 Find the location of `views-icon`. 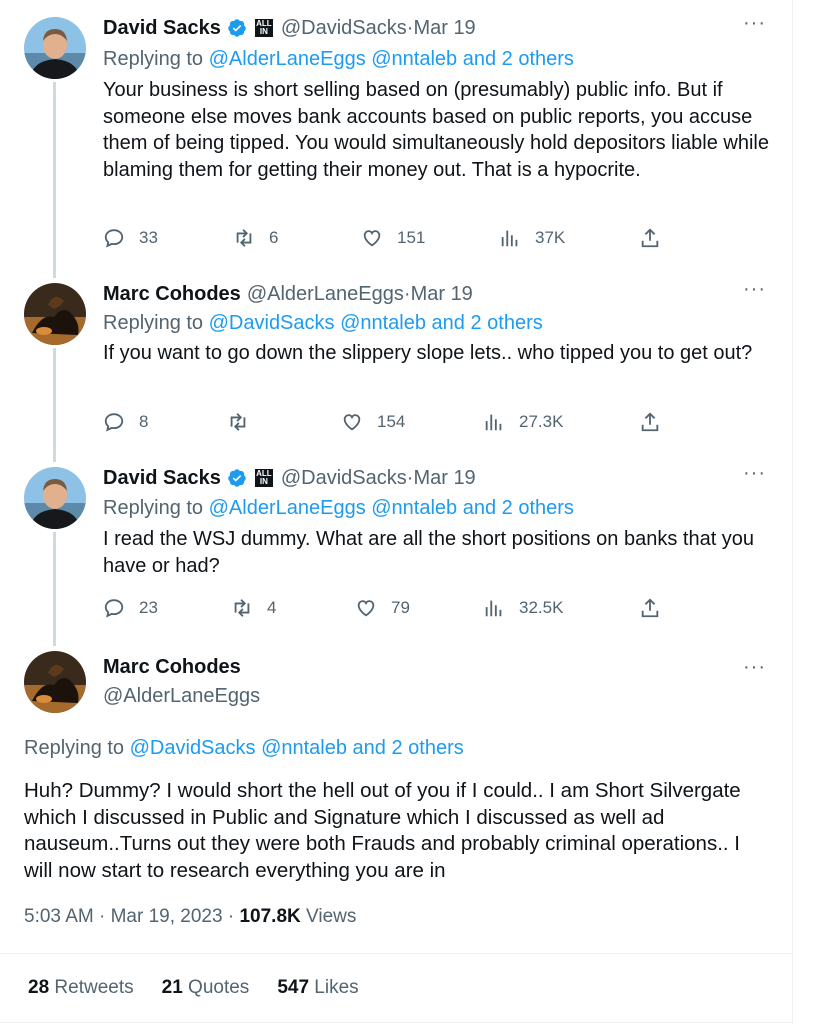

views-icon is located at coordinates (493, 608).